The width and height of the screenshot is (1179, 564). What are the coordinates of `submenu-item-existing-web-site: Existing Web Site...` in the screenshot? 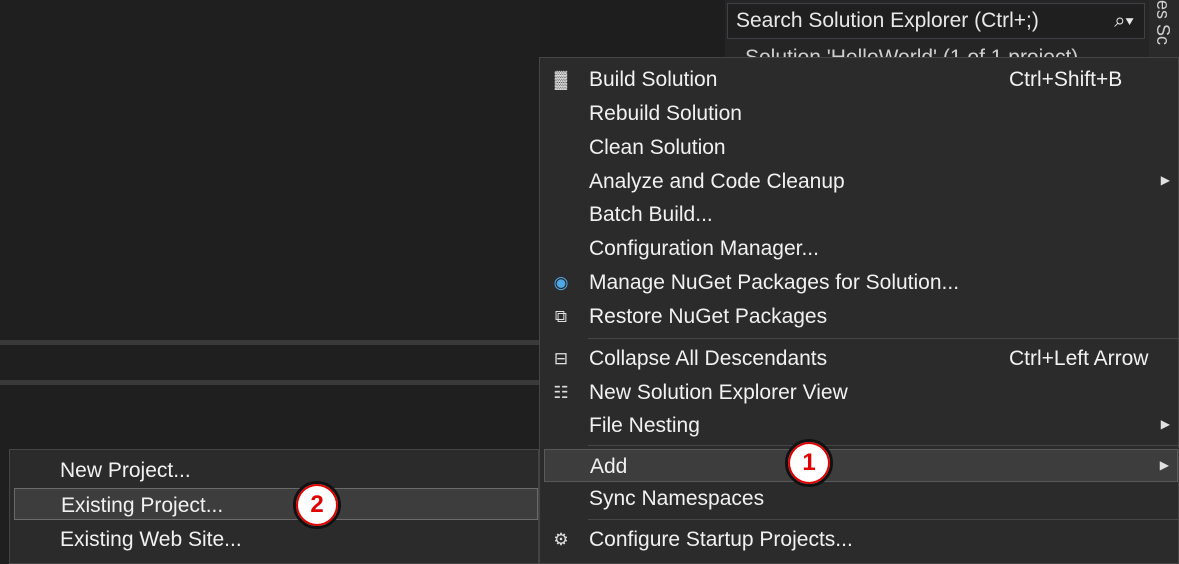 It's located at (276, 539).